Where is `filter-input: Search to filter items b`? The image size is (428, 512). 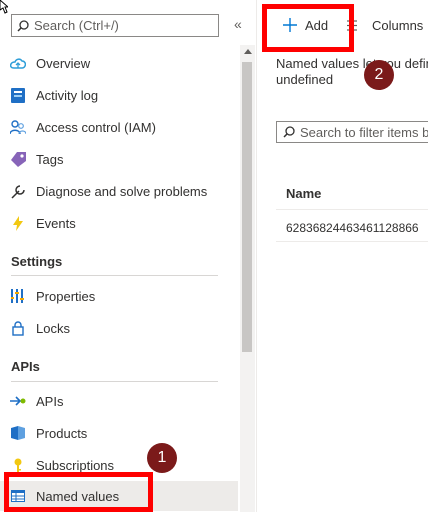
filter-input: Search to filter items b is located at coordinates (352, 132).